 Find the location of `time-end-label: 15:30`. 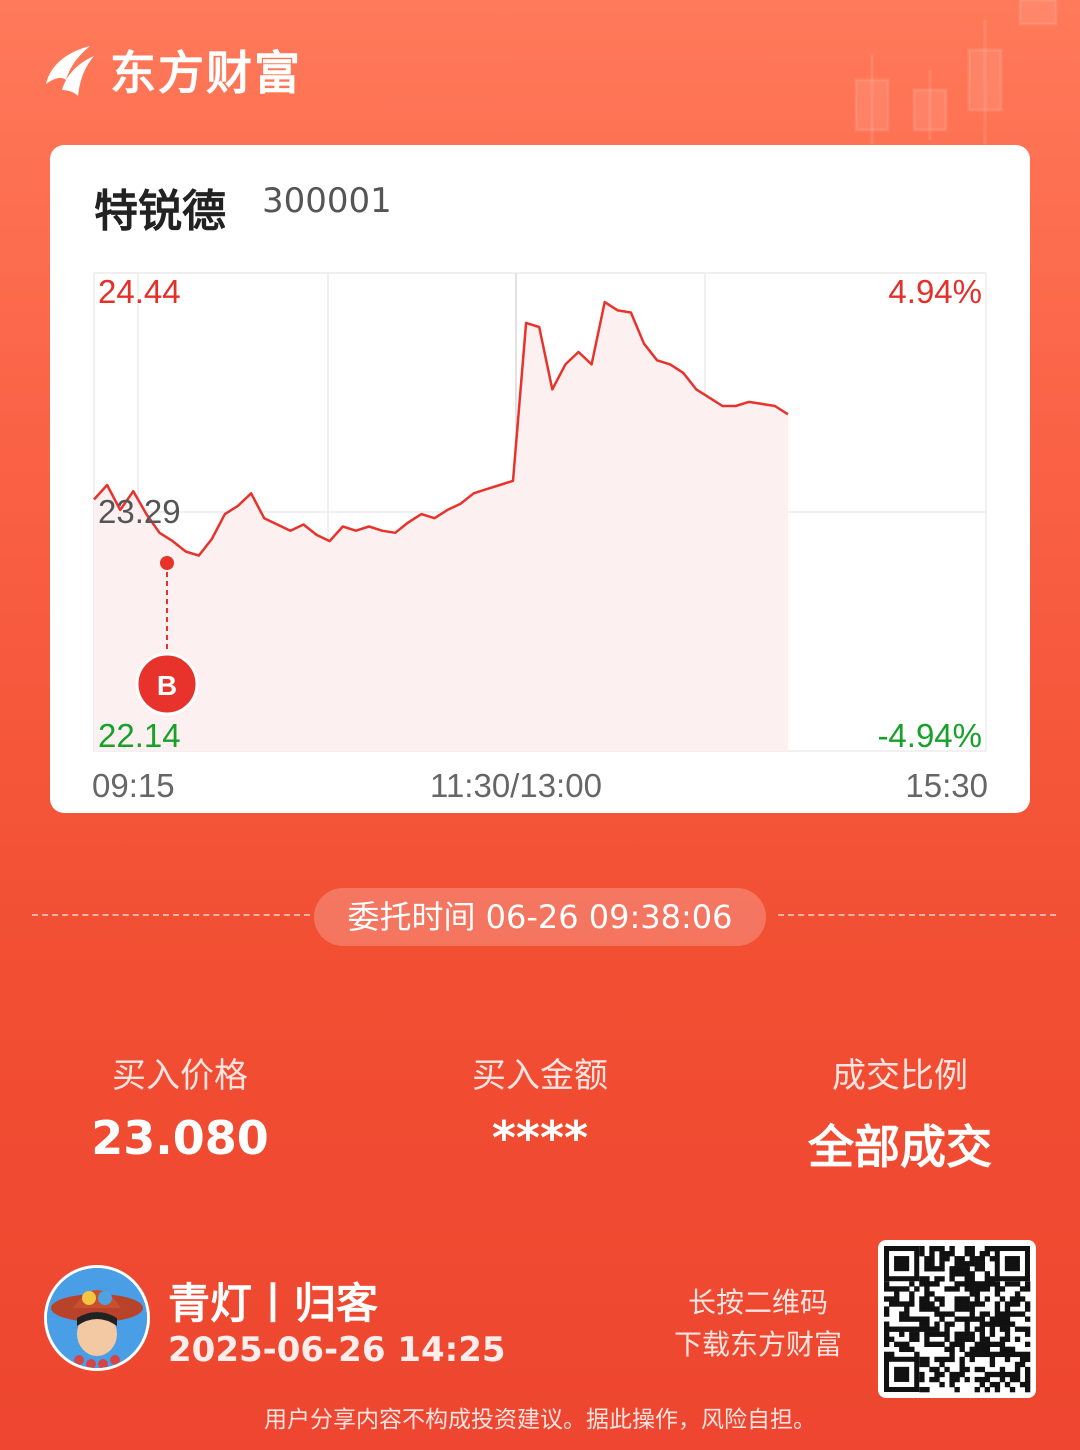

time-end-label: 15:30 is located at coordinates (946, 785).